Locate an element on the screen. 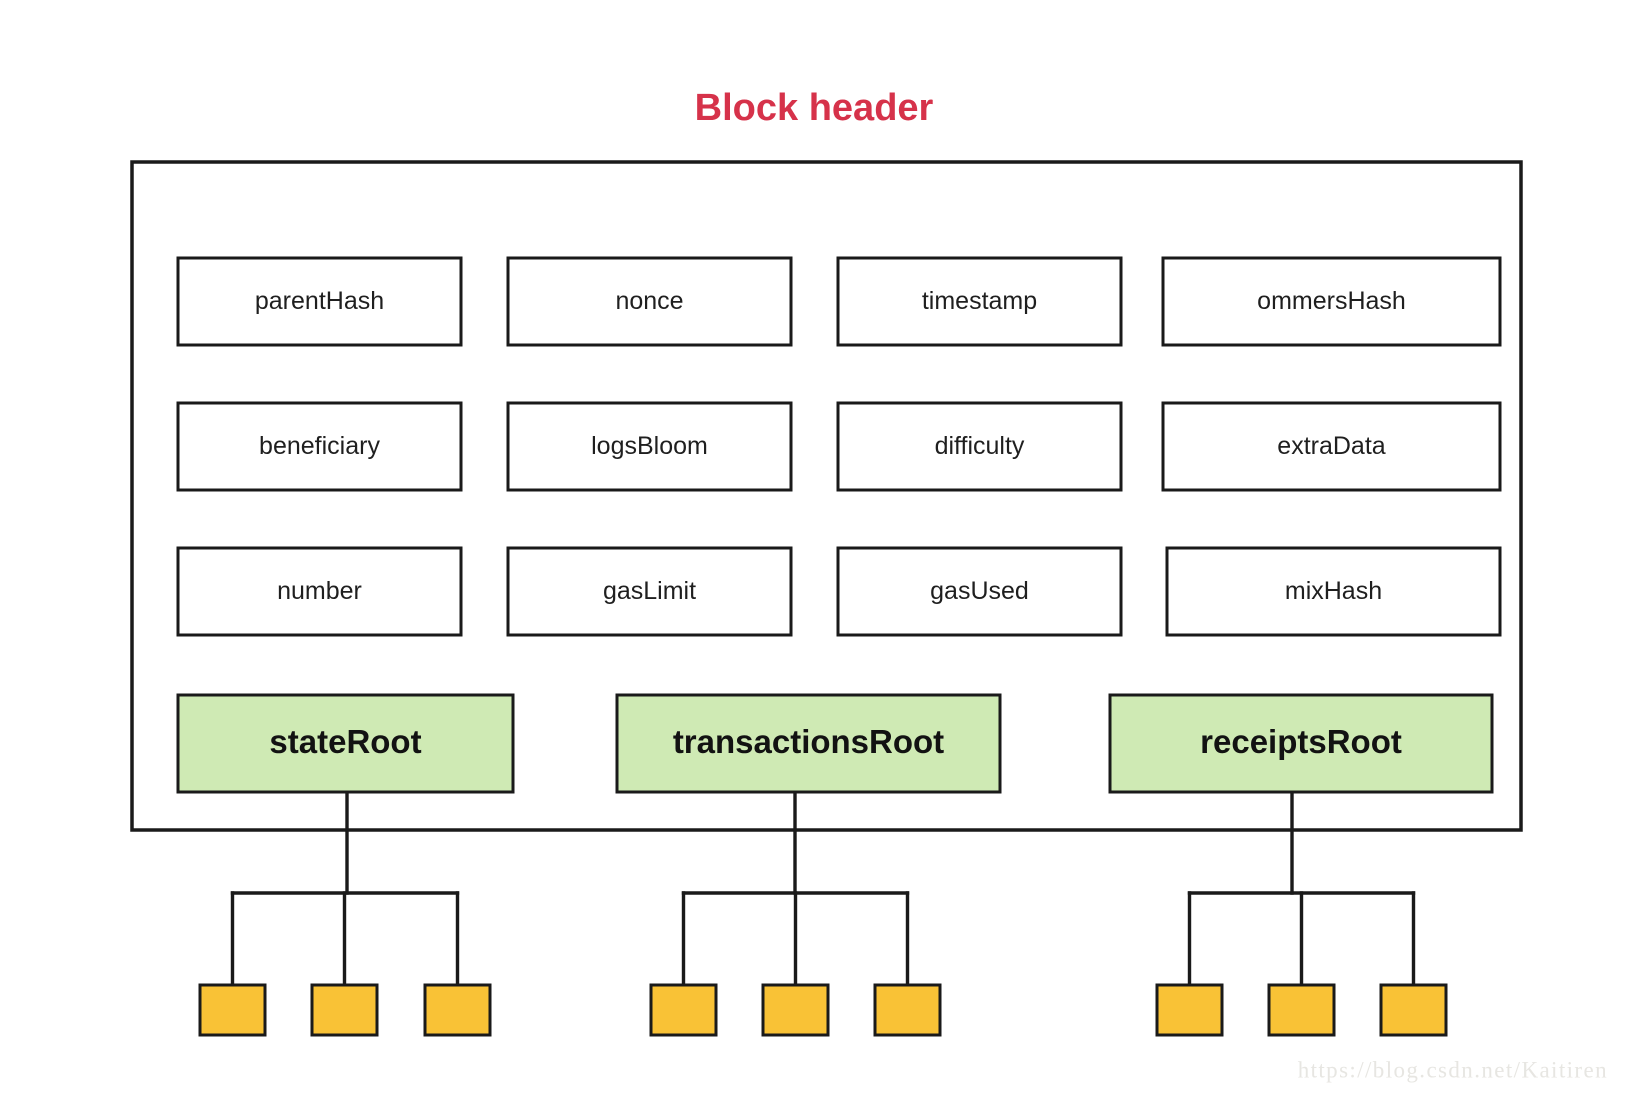 This screenshot has height=1106, width=1628. header-field-ommershash: ommersHash is located at coordinates (1331, 301).